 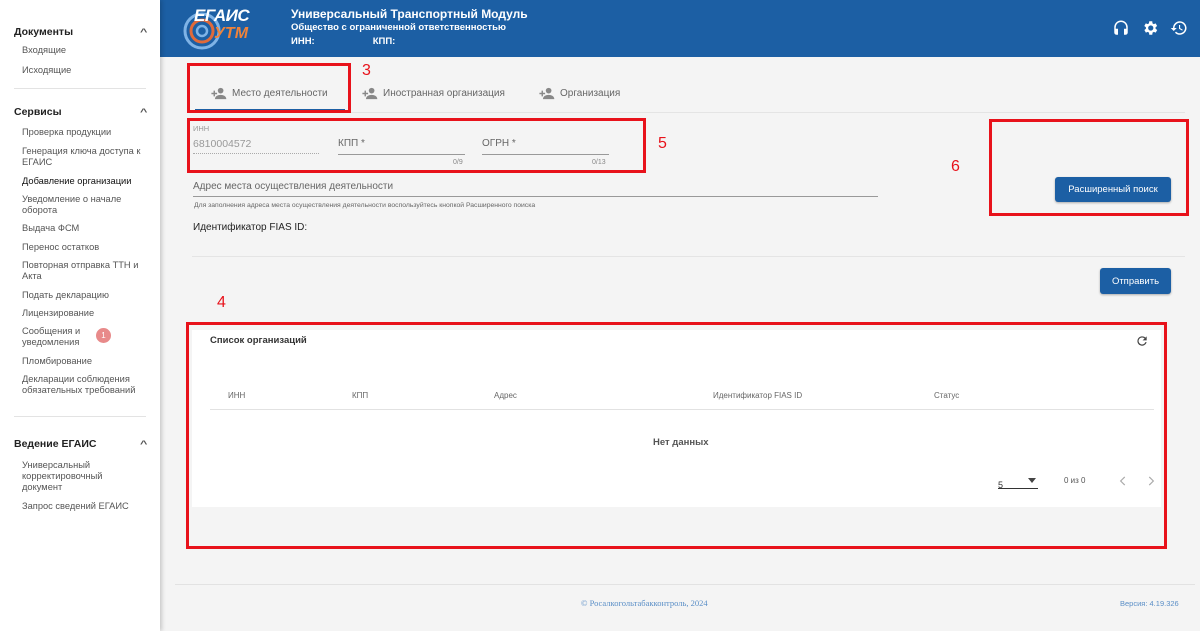 I want to click on fias-id-label: Идентификатор FIAS ID:, so click(x=250, y=227).